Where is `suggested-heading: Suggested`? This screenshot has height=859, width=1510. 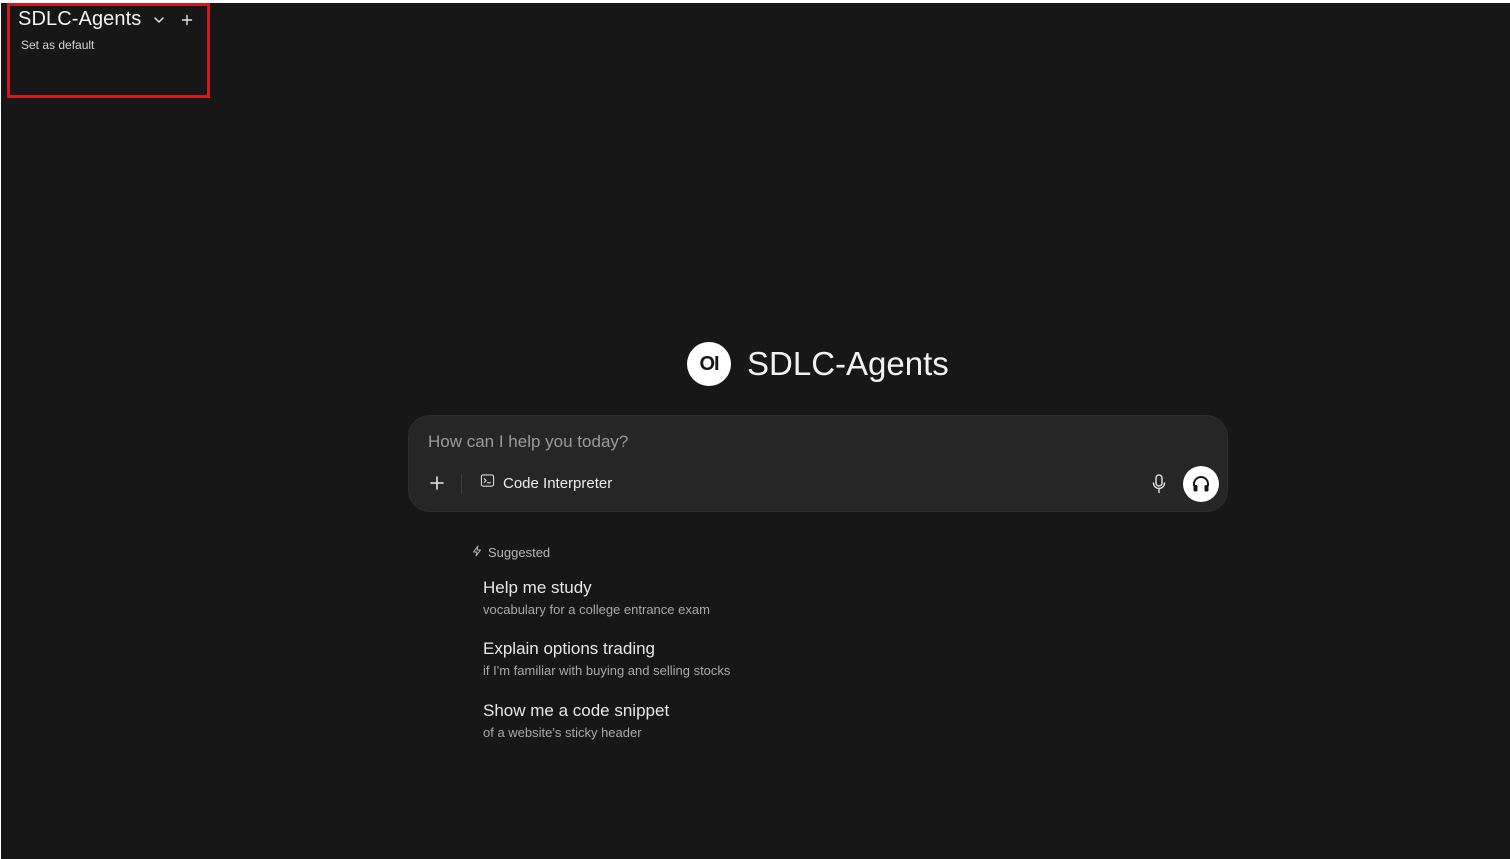 suggested-heading: Suggested is located at coordinates (510, 552).